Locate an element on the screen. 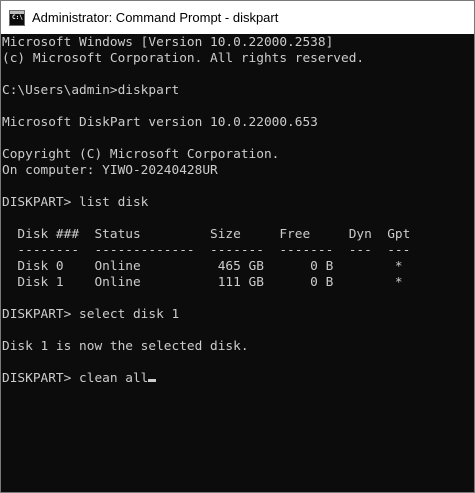 This screenshot has height=493, width=475. console-line: DISKPART> list disk is located at coordinates (75, 202).